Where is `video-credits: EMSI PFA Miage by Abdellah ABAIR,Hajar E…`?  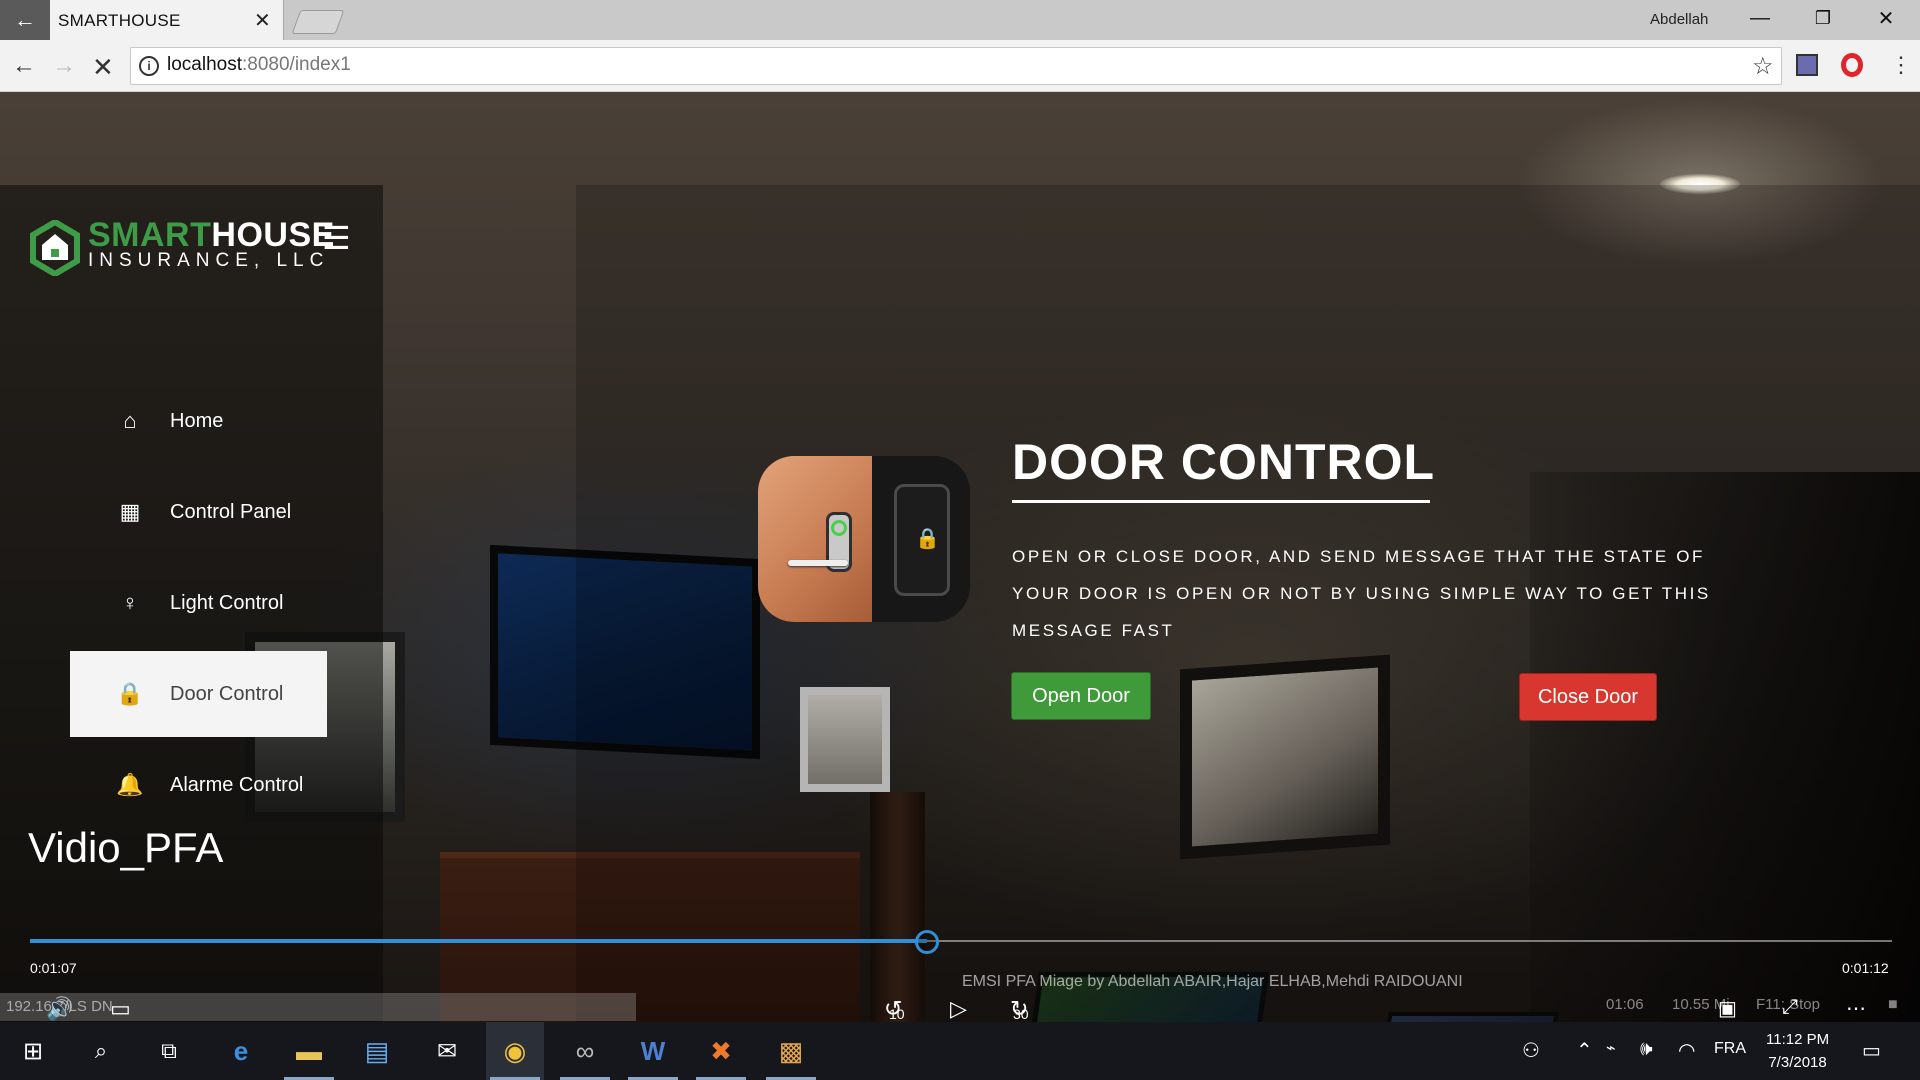
video-credits: EMSI PFA Miage by Abdellah ABAIR,Hajar E… is located at coordinates (1212, 981).